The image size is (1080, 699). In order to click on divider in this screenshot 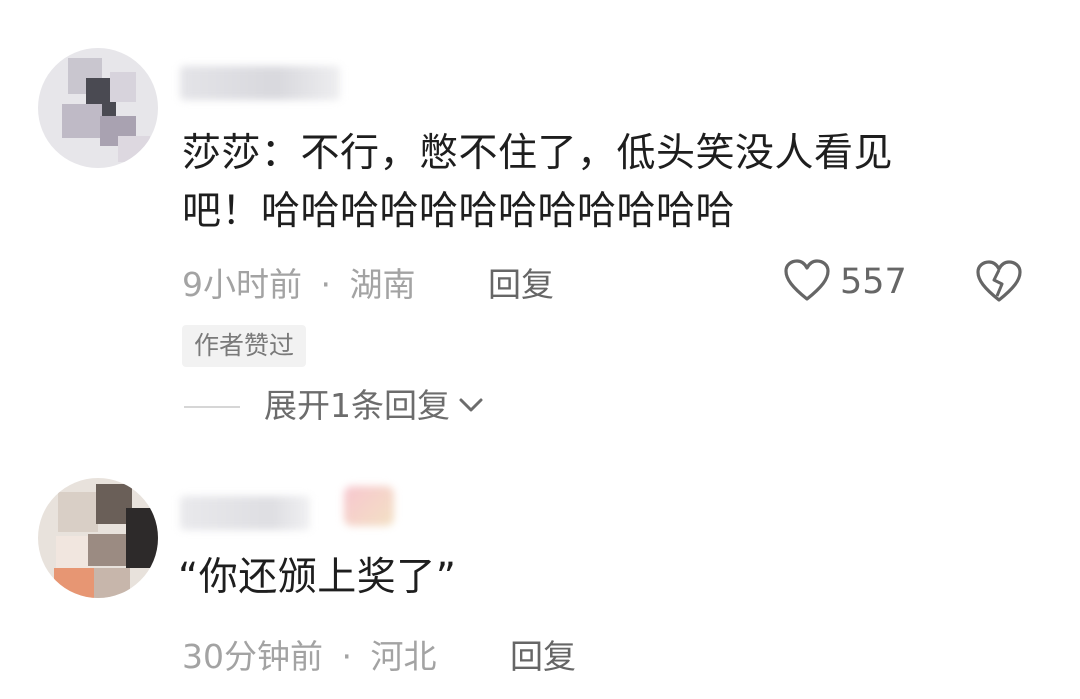, I will do `click(212, 407)`.